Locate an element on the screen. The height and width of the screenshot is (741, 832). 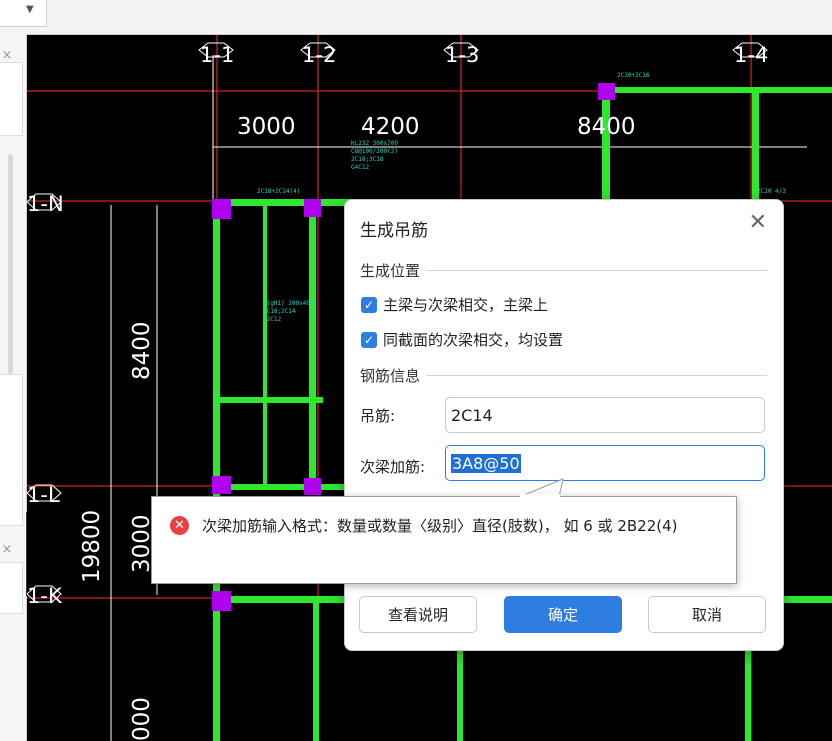
svg-text: G4C12 is located at coordinates (360, 167).